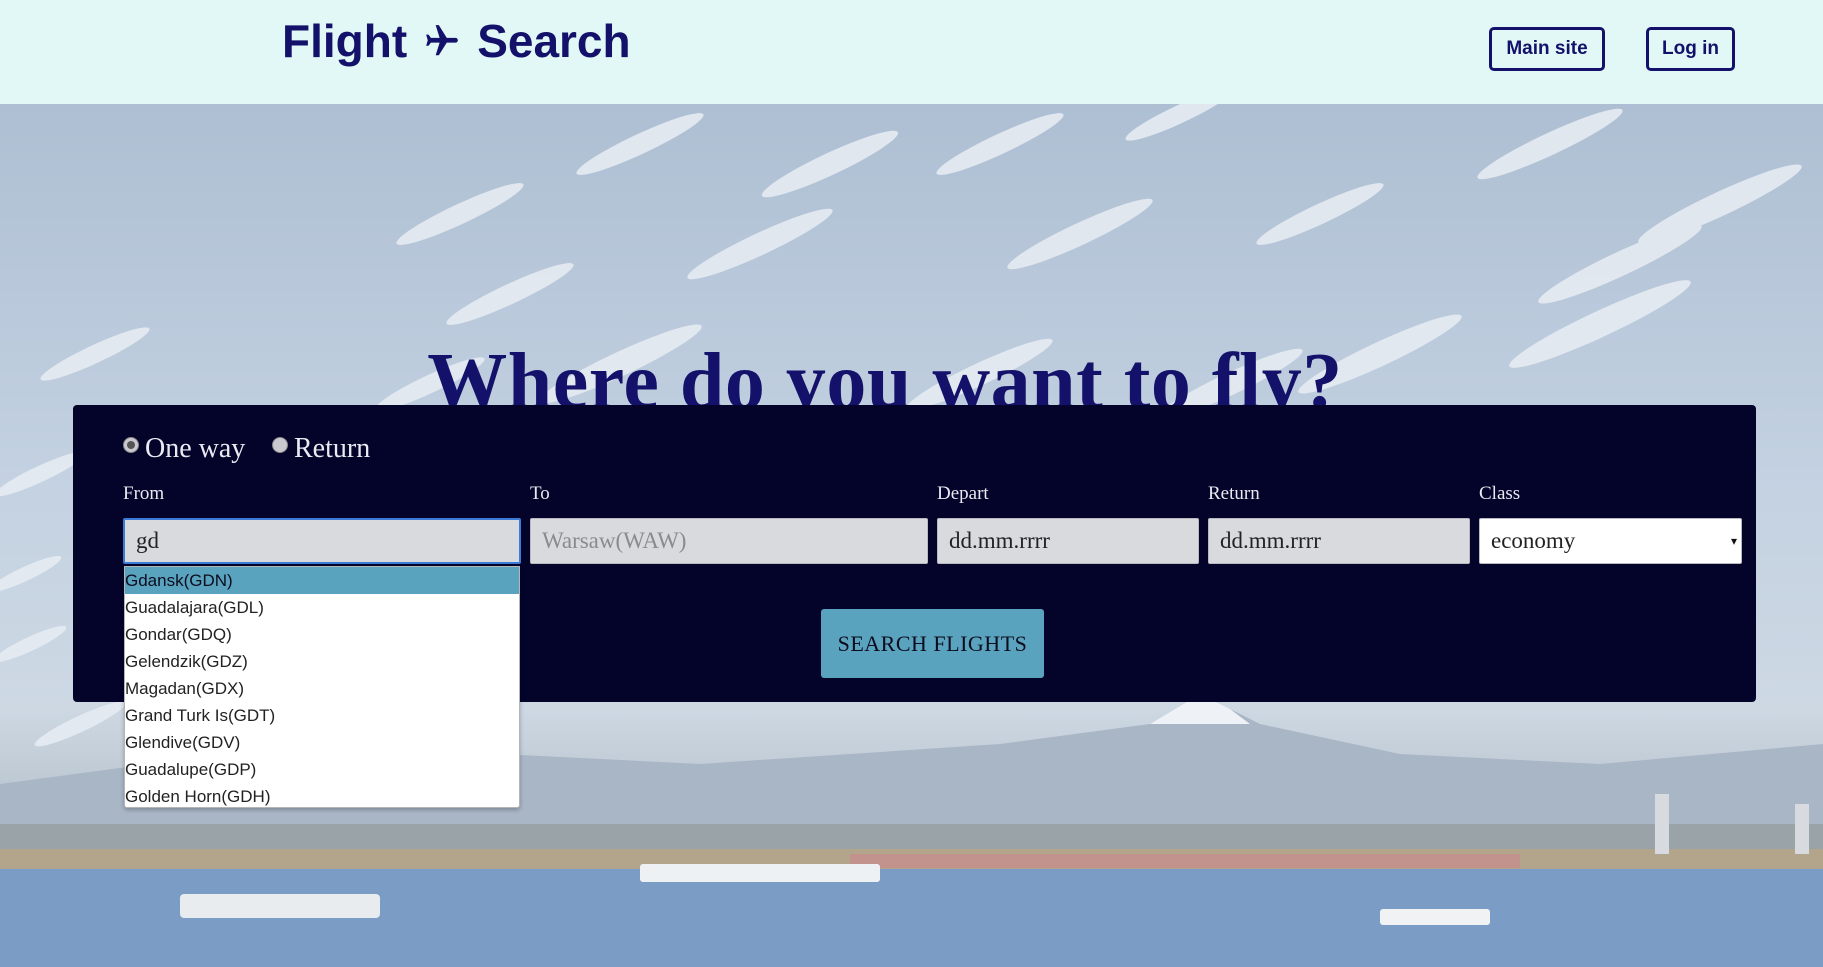 This screenshot has width=1823, height=967. What do you see at coordinates (332, 448) in the screenshot?
I see `trip-type-label-return: Return` at bounding box center [332, 448].